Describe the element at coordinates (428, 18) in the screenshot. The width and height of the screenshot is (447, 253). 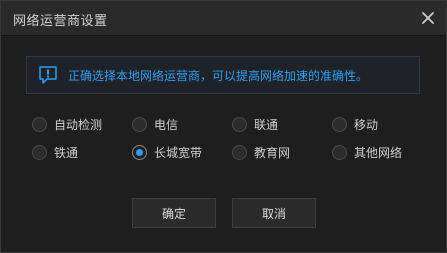
I see `close-icon` at that location.